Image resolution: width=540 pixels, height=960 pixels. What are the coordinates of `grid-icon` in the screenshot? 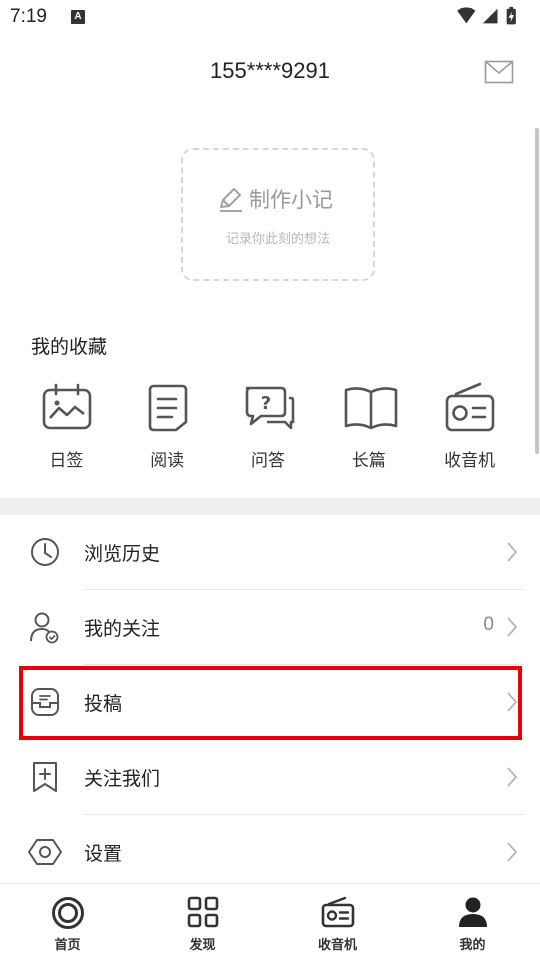 It's located at (202, 912).